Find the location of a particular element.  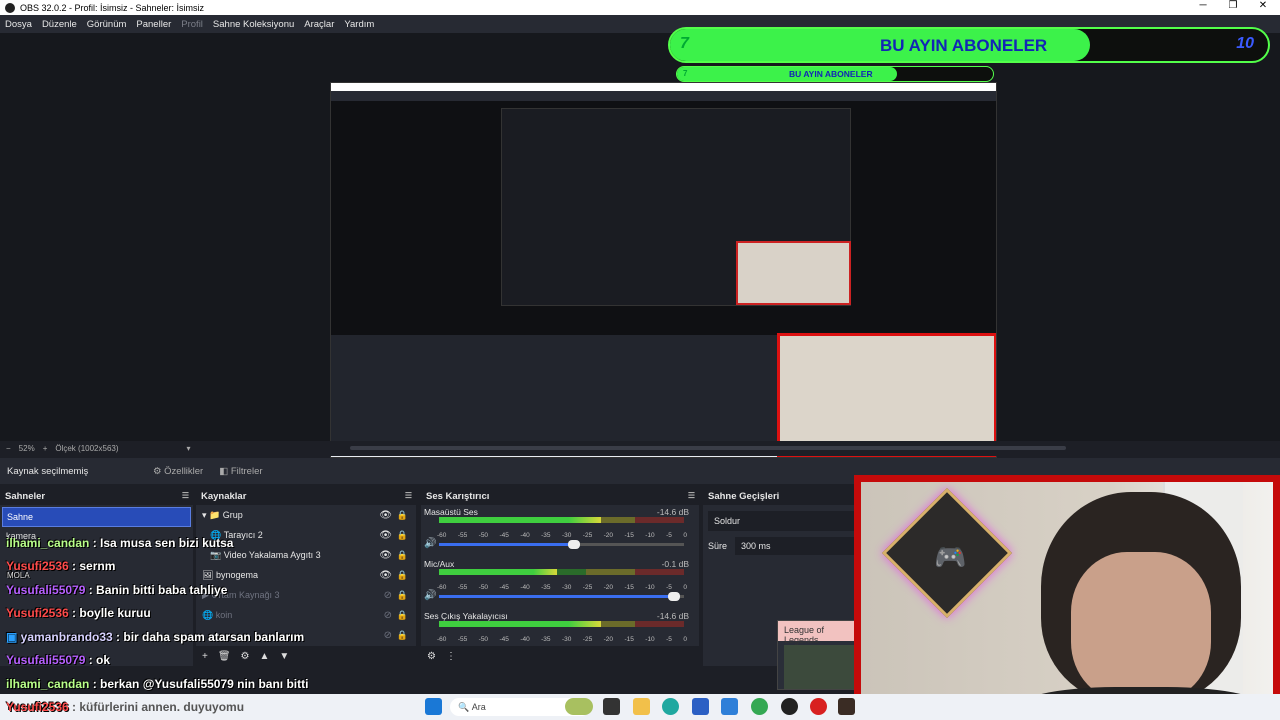

more-icon: ⋮ is located at coordinates (451, 656).